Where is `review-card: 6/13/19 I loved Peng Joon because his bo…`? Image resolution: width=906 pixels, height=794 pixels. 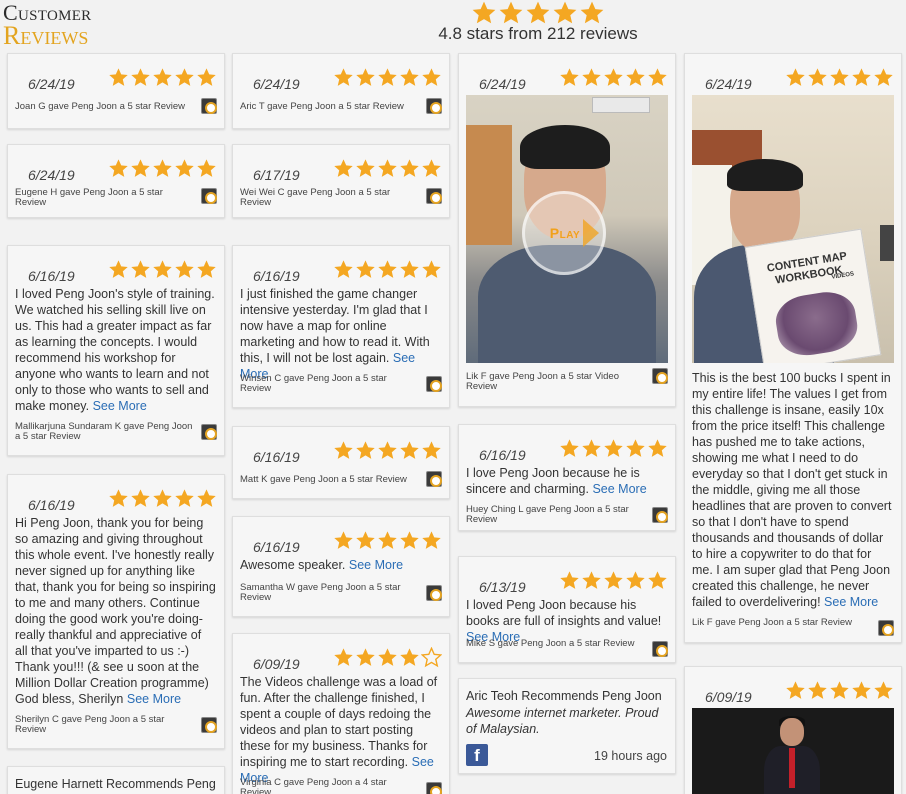 review-card: 6/13/19 I loved Peng Joon because his bo… is located at coordinates (567, 609).